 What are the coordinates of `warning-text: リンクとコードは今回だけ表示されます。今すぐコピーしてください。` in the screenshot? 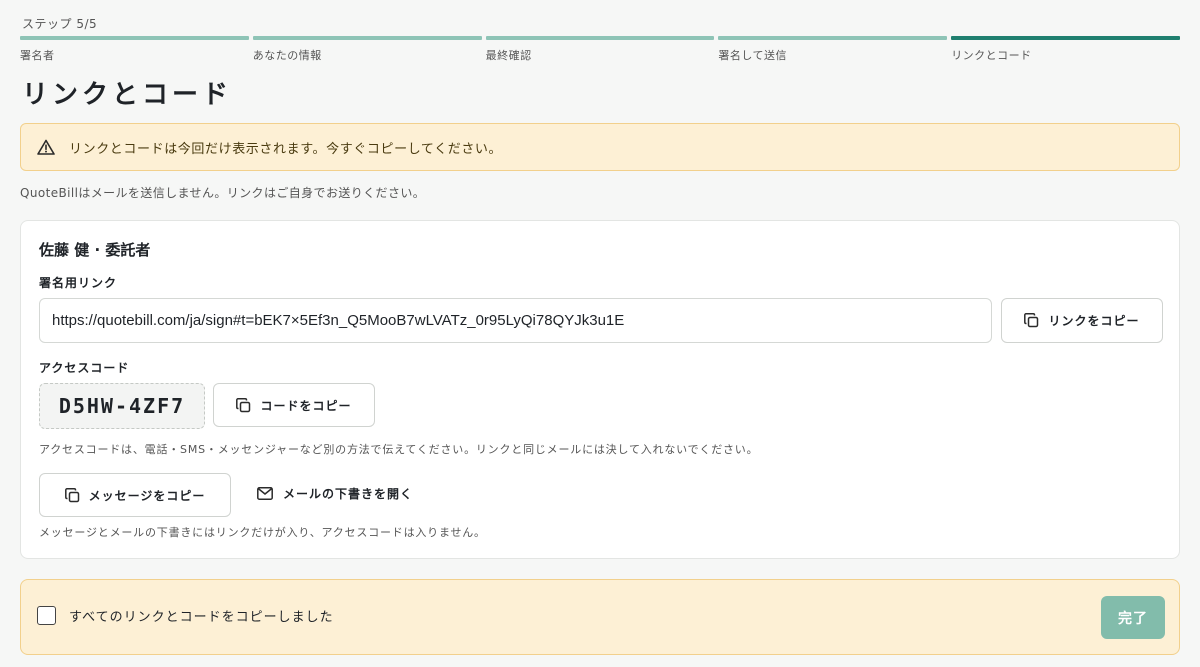 It's located at (286, 149).